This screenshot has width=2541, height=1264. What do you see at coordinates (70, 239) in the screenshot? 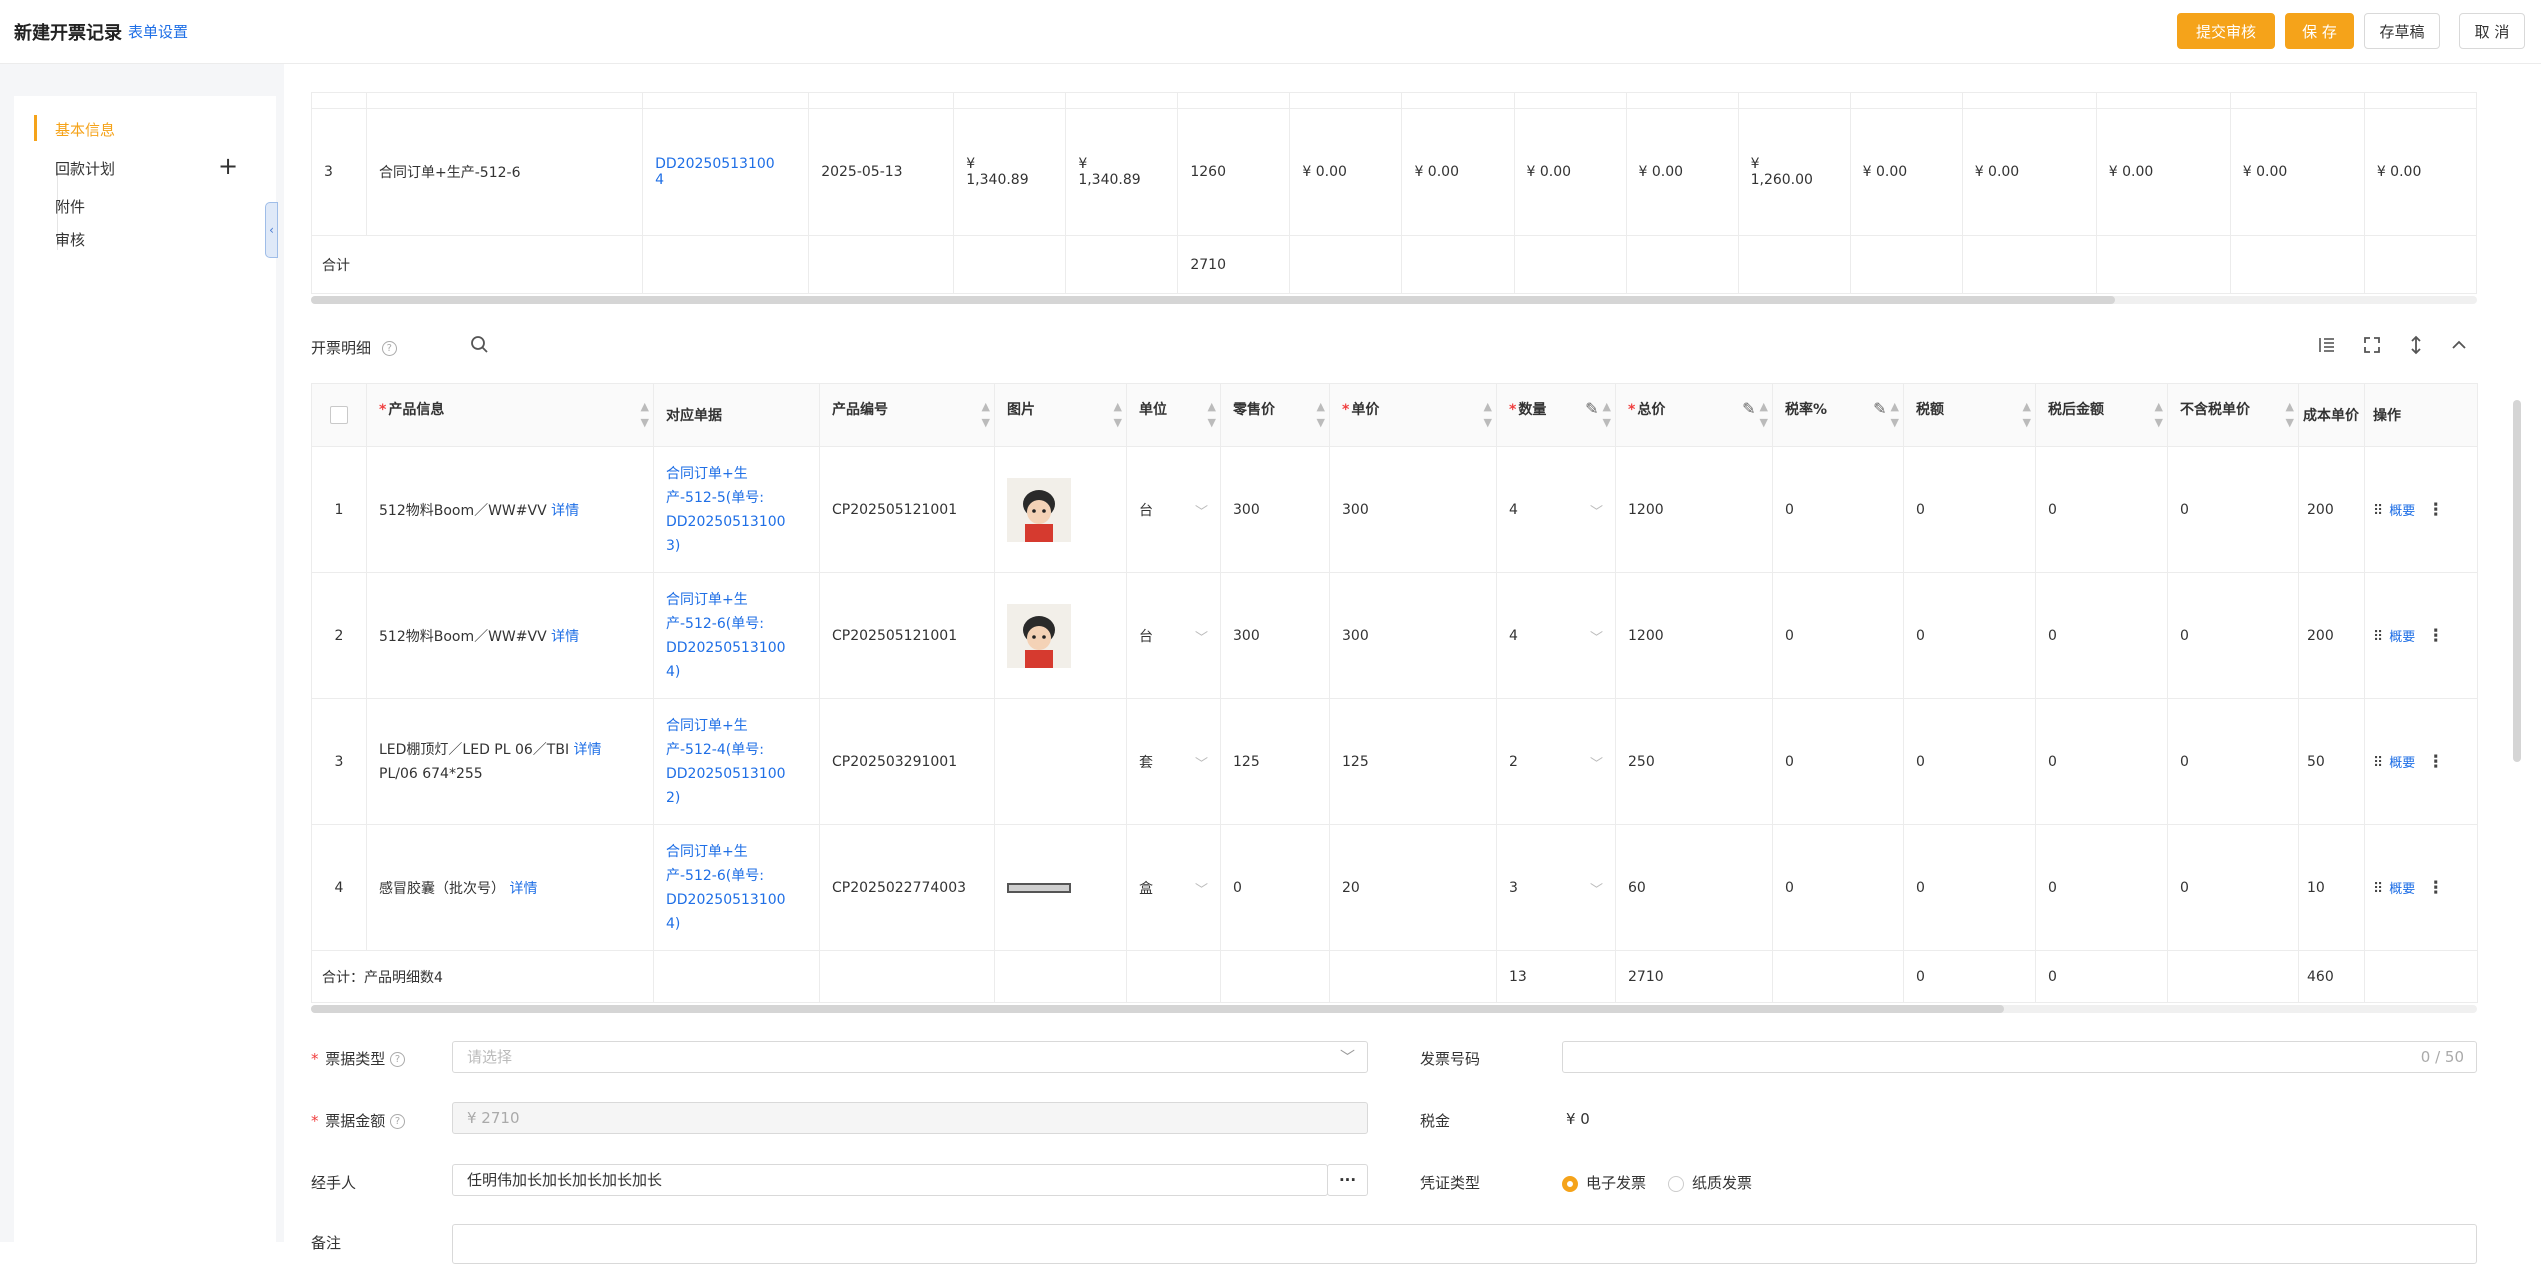
I see `anchor-review: 审核` at bounding box center [70, 239].